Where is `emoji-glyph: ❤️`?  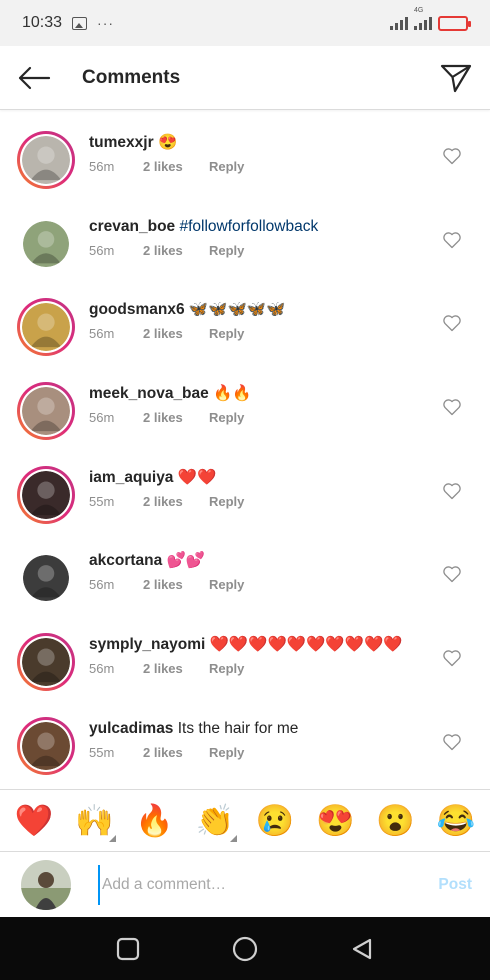 emoji-glyph: ❤️ is located at coordinates (34, 820).